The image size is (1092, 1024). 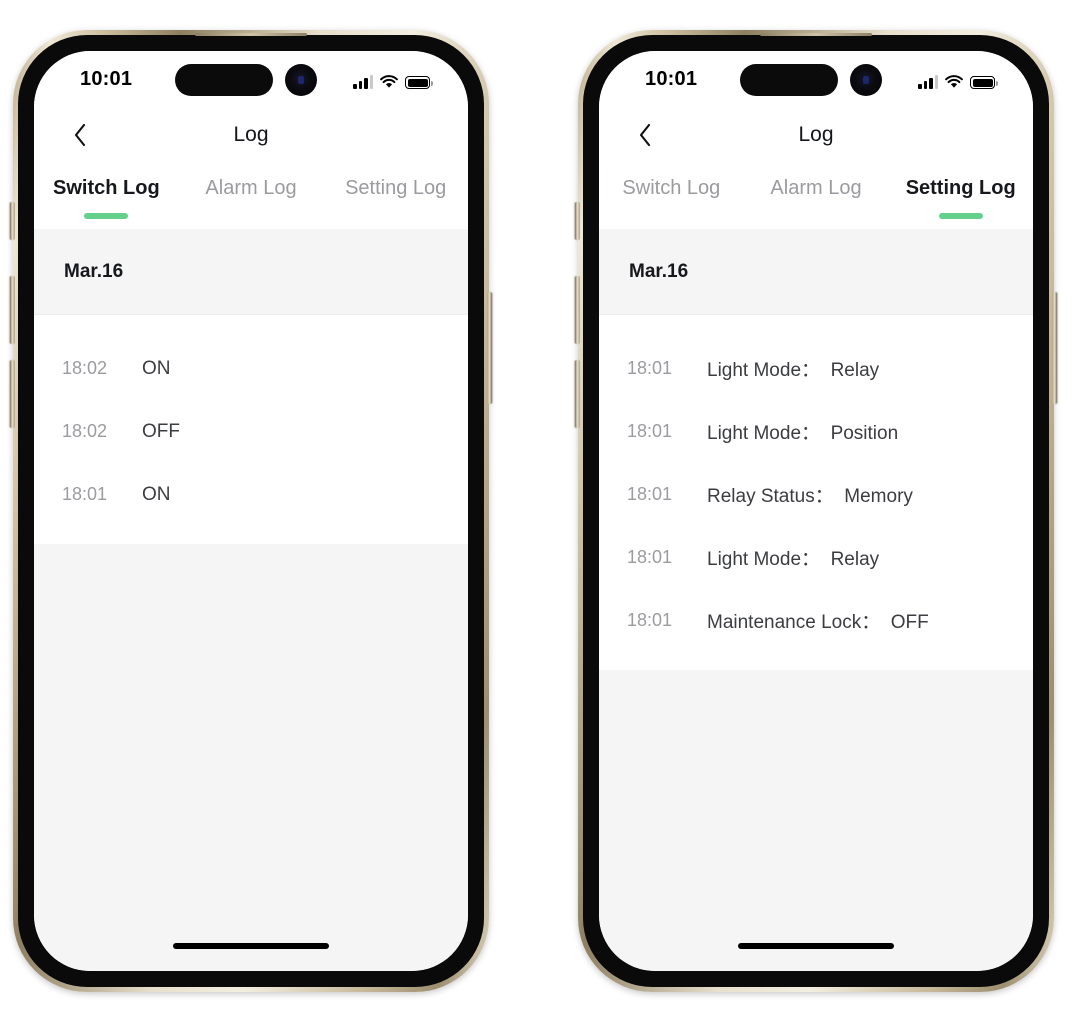 I want to click on log-entry-group: 18:02 ON 18:02 OFF 18:01 ON, so click(x=251, y=429).